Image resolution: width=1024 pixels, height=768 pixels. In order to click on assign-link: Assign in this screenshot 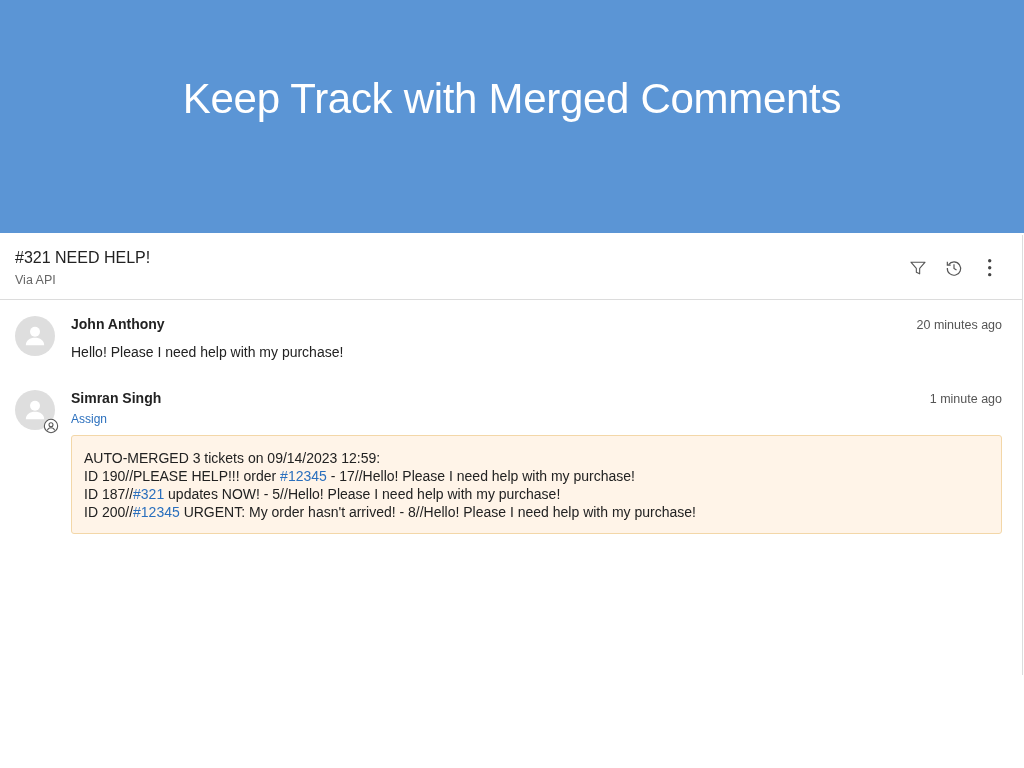, I will do `click(89, 419)`.